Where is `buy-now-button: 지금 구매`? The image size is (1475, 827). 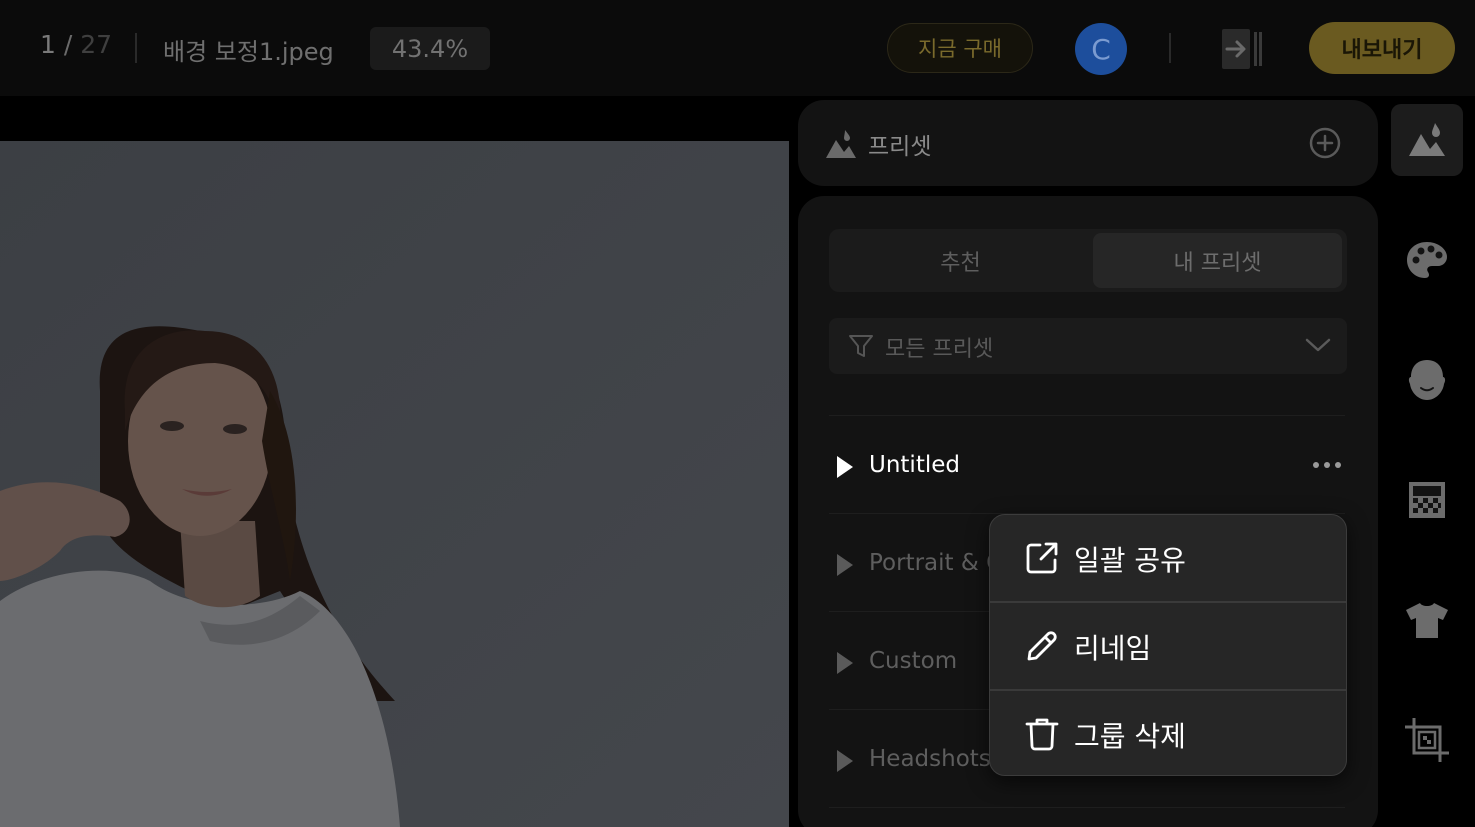 buy-now-button: 지금 구매 is located at coordinates (960, 48).